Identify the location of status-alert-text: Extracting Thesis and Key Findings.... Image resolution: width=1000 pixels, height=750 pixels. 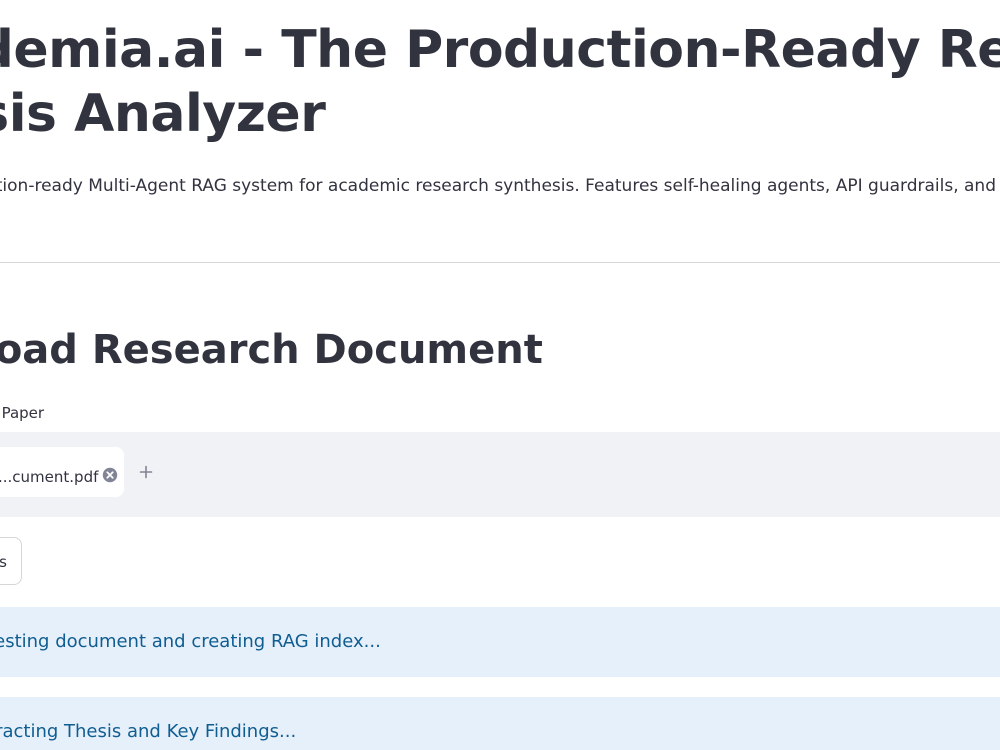
(148, 731).